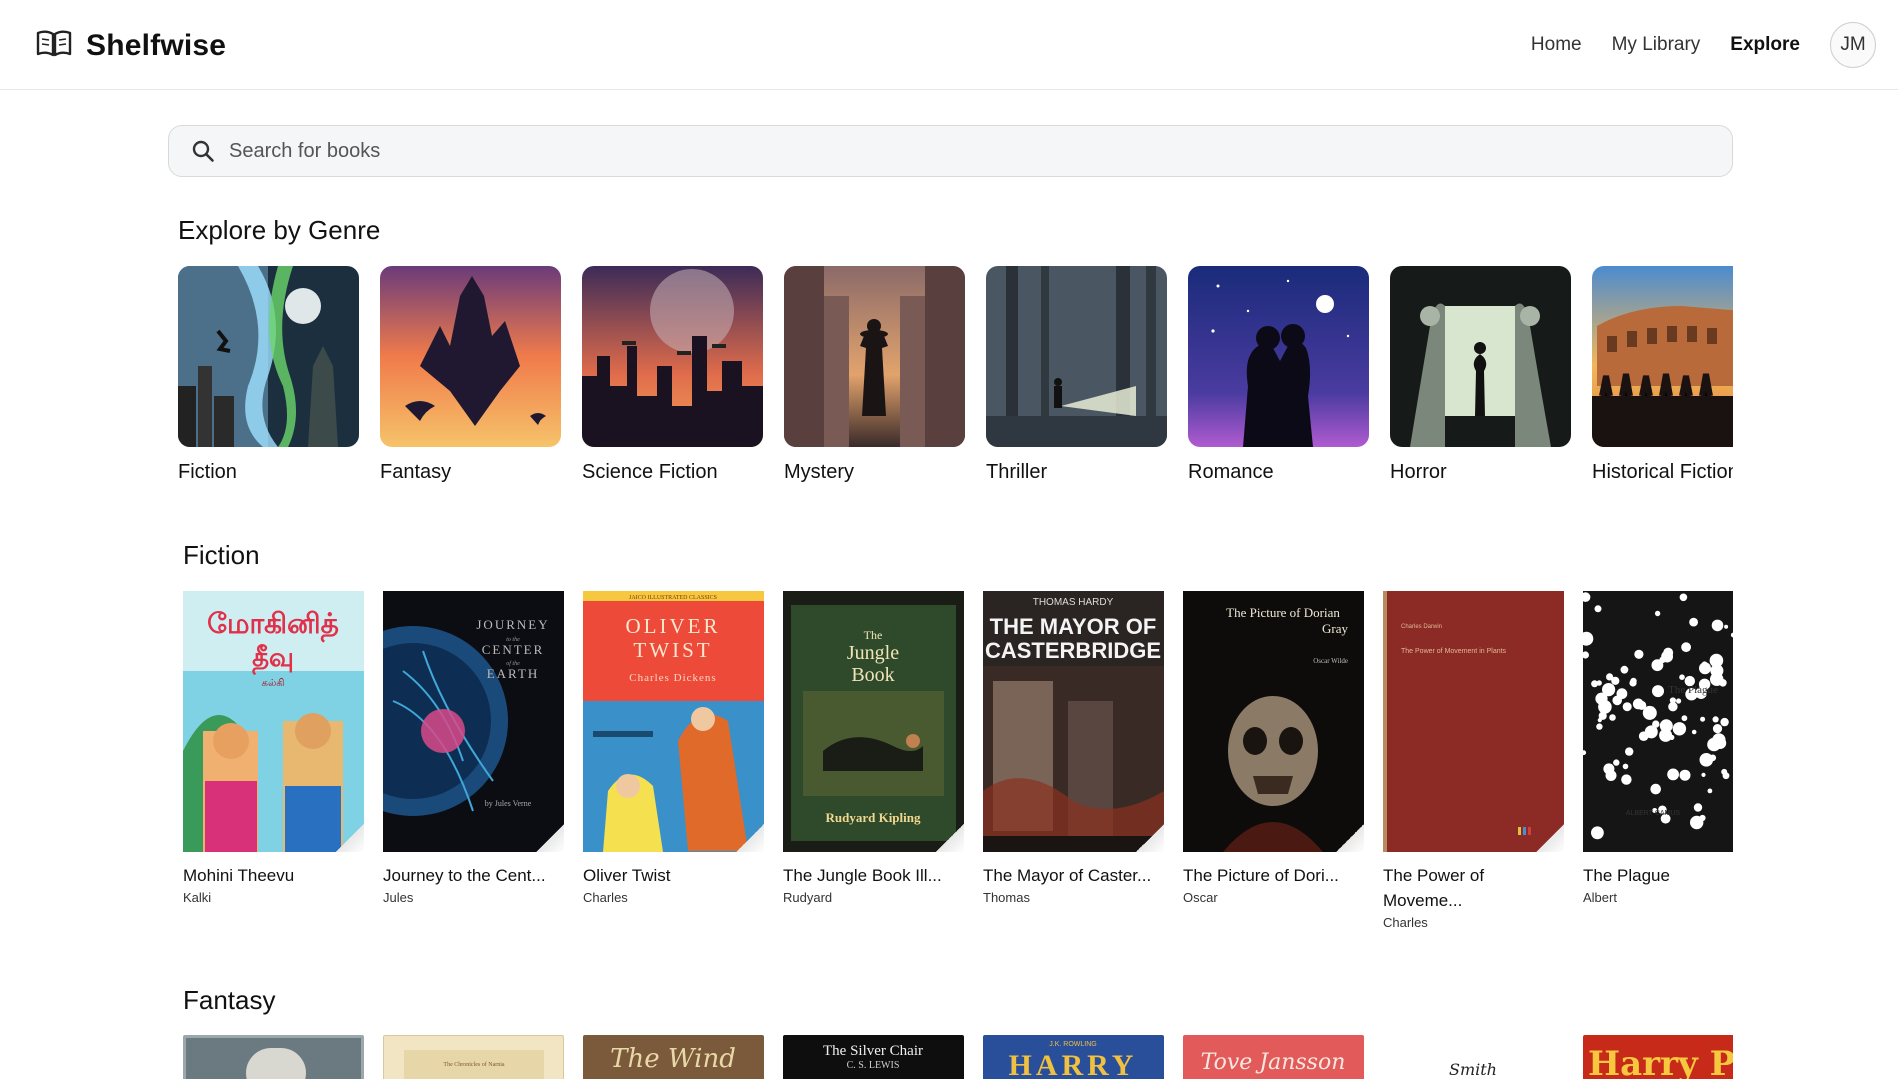  Describe the element at coordinates (512, 624) in the screenshot. I see `cover-title-line: JOURNEY` at that location.